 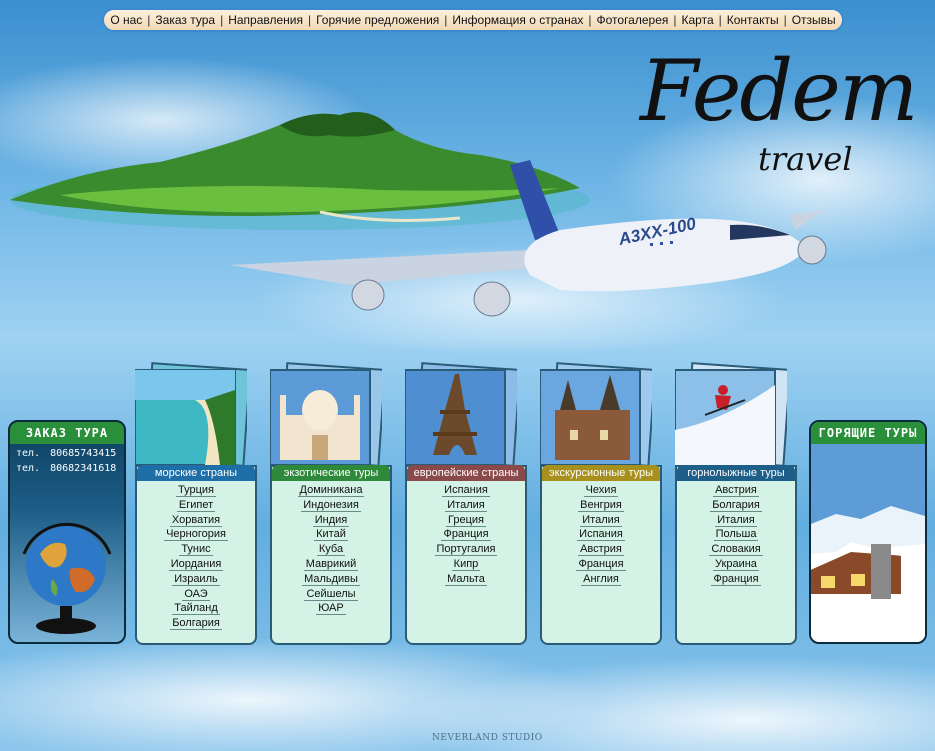 I want to click on list-item: Словакия, so click(x=736, y=549).